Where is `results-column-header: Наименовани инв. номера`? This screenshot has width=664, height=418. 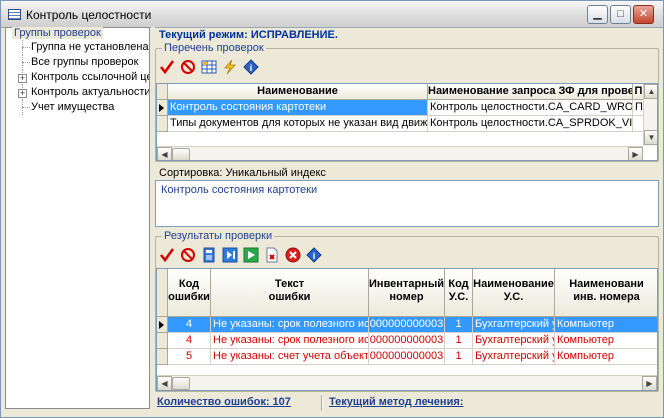 results-column-header: Наименовани инв. номера is located at coordinates (606, 293).